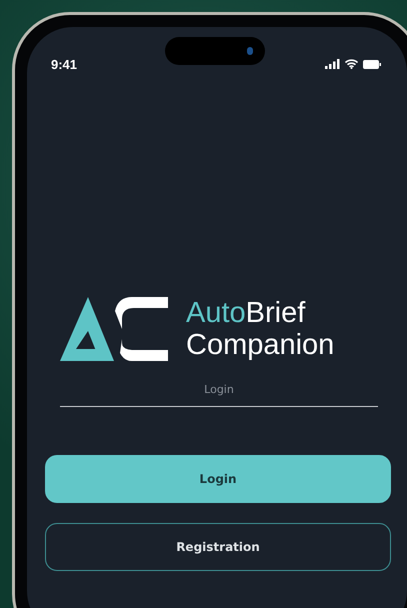 Image resolution: width=407 pixels, height=608 pixels. I want to click on wifi-icon, so click(351, 64).